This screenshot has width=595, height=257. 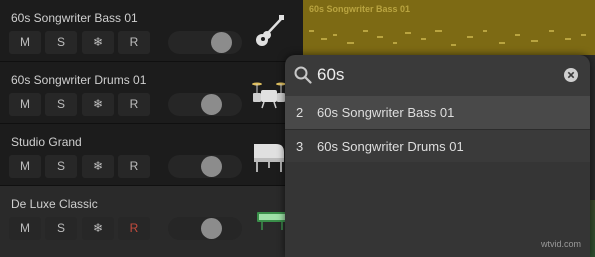 What do you see at coordinates (300, 112) in the screenshot?
I see `result-index: 2` at bounding box center [300, 112].